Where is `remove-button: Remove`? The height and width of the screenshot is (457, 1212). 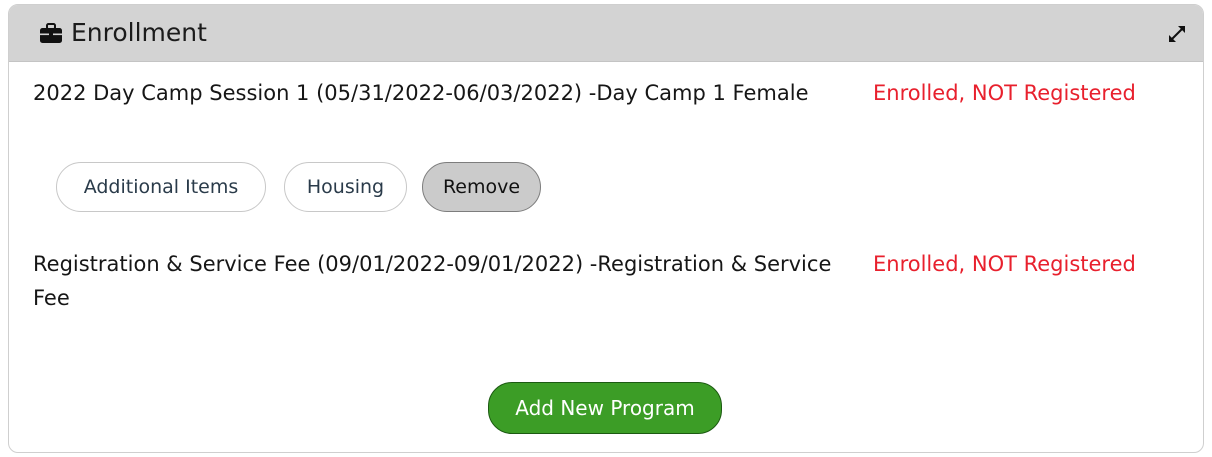
remove-button: Remove is located at coordinates (481, 187).